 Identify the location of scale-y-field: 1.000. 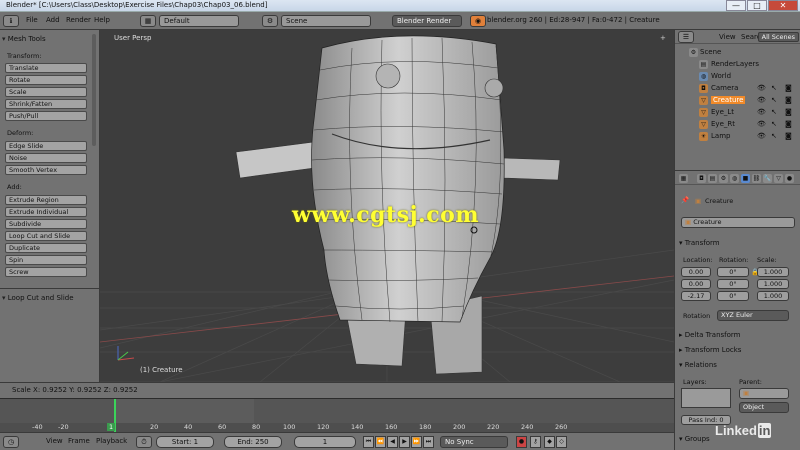
(773, 284).